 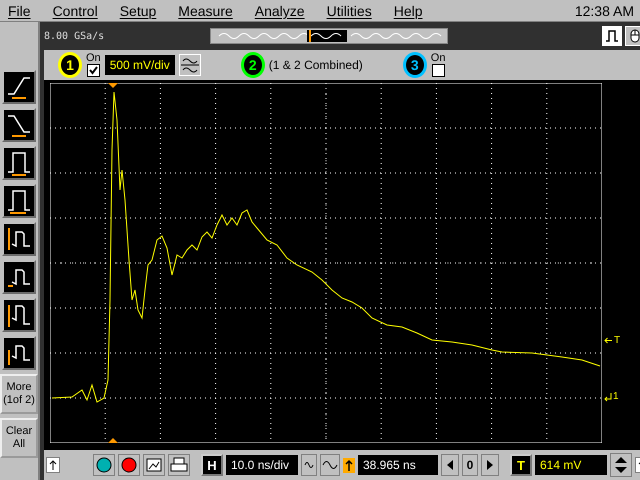 I want to click on image-icon, so click(x=154, y=465).